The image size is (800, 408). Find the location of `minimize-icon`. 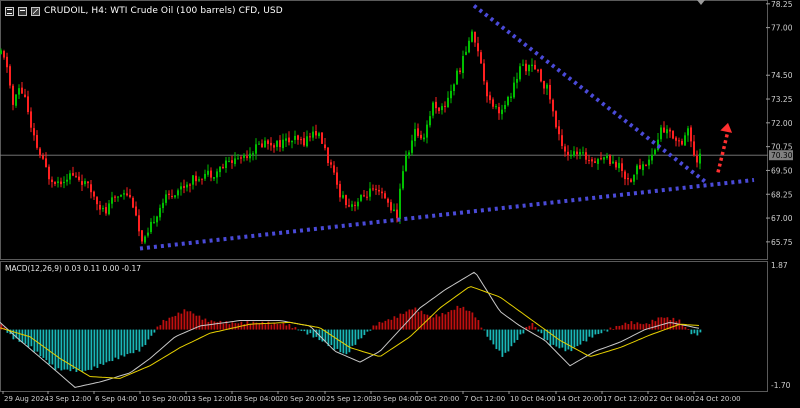

minimize-icon is located at coordinates (22, 11).